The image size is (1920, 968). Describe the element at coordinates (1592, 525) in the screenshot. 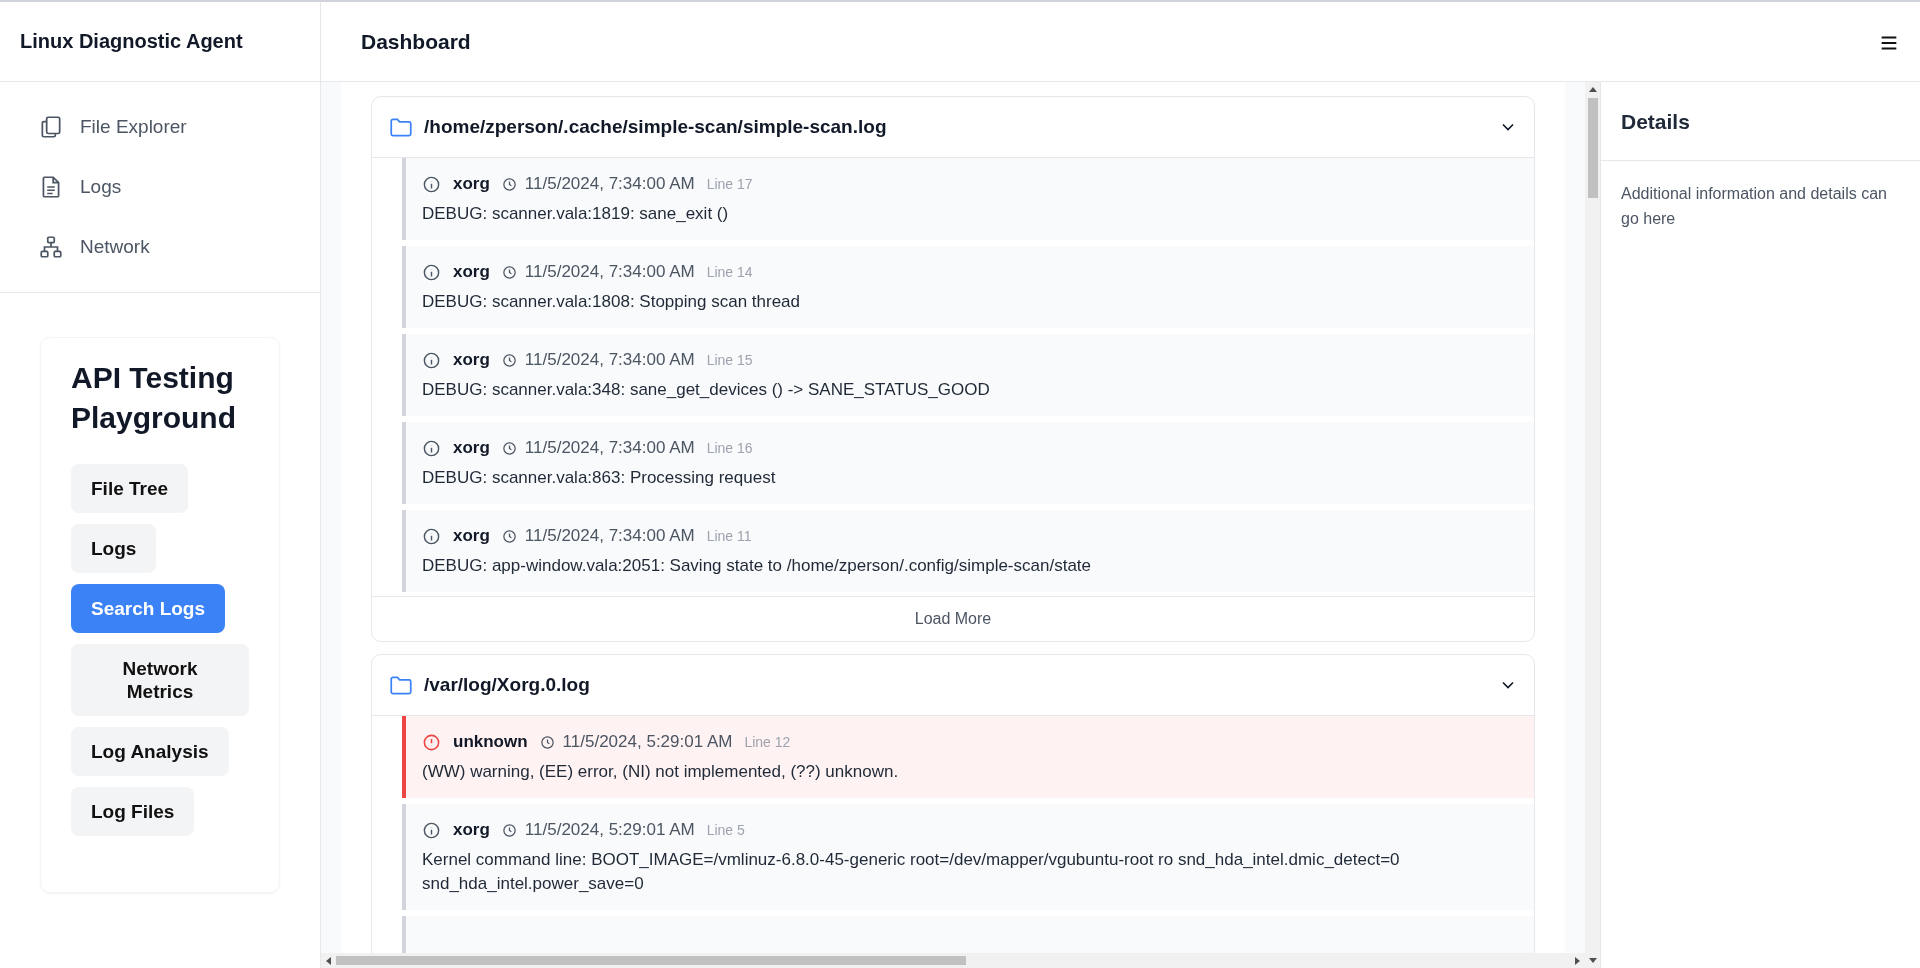

I see `vertical-scrollbar` at that location.